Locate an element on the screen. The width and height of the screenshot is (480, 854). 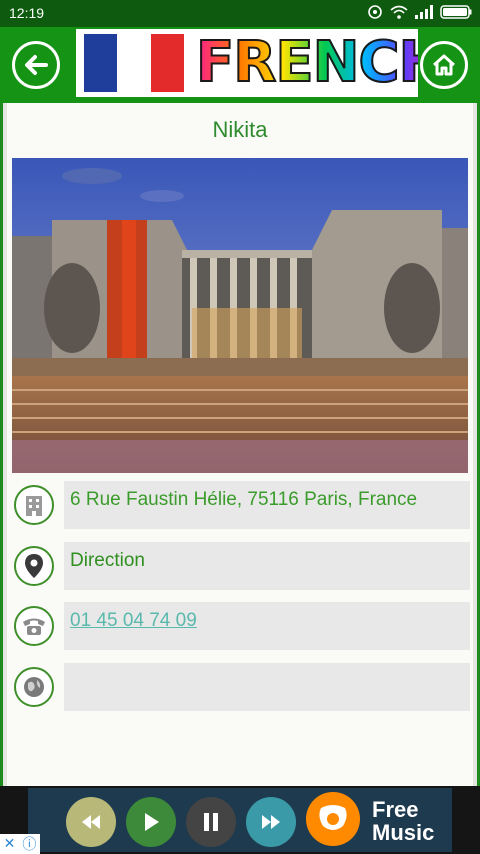
direction-row: Direction is located at coordinates (241, 567).